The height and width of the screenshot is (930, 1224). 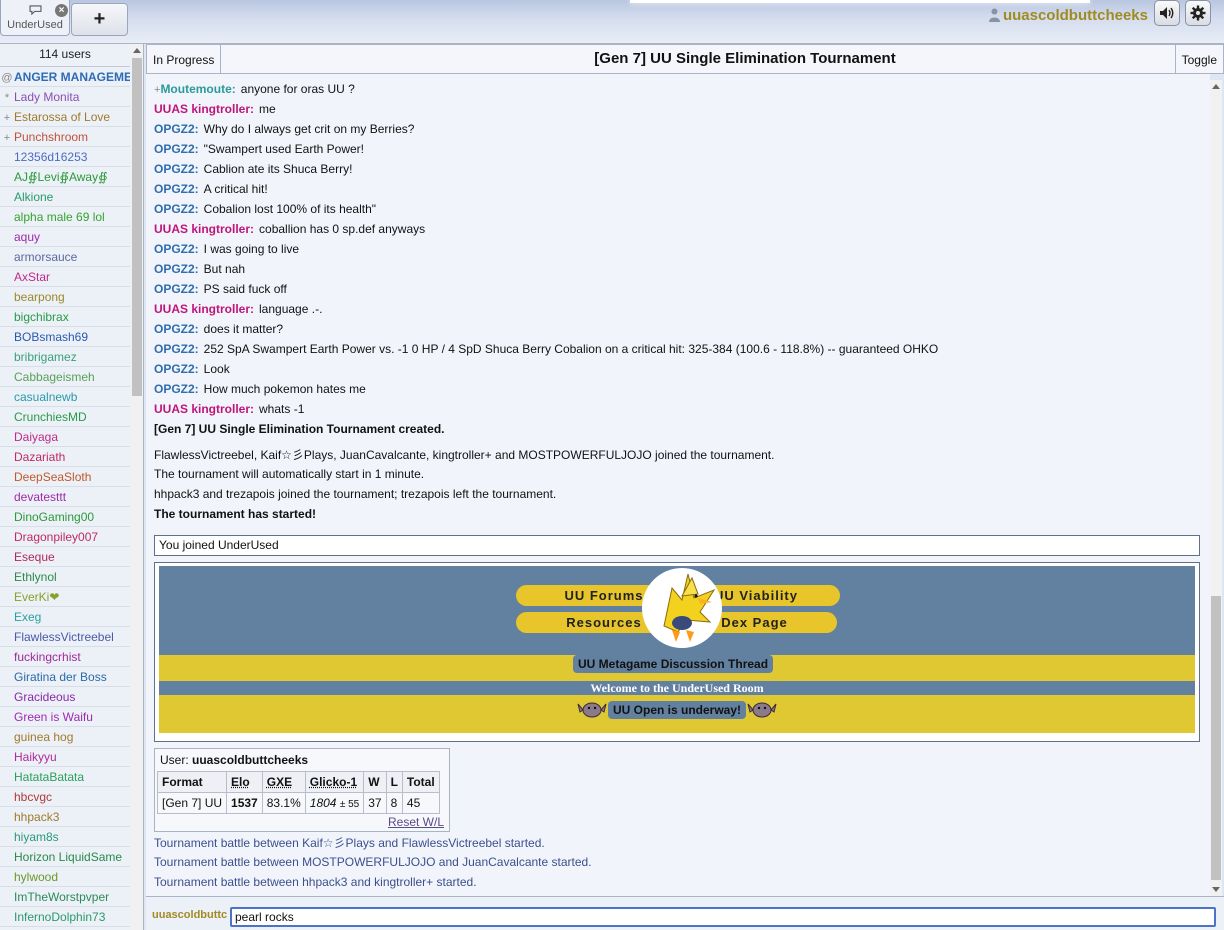 I want to click on chat-message: UUAS kingtroller: language .-., so click(x=679, y=312).